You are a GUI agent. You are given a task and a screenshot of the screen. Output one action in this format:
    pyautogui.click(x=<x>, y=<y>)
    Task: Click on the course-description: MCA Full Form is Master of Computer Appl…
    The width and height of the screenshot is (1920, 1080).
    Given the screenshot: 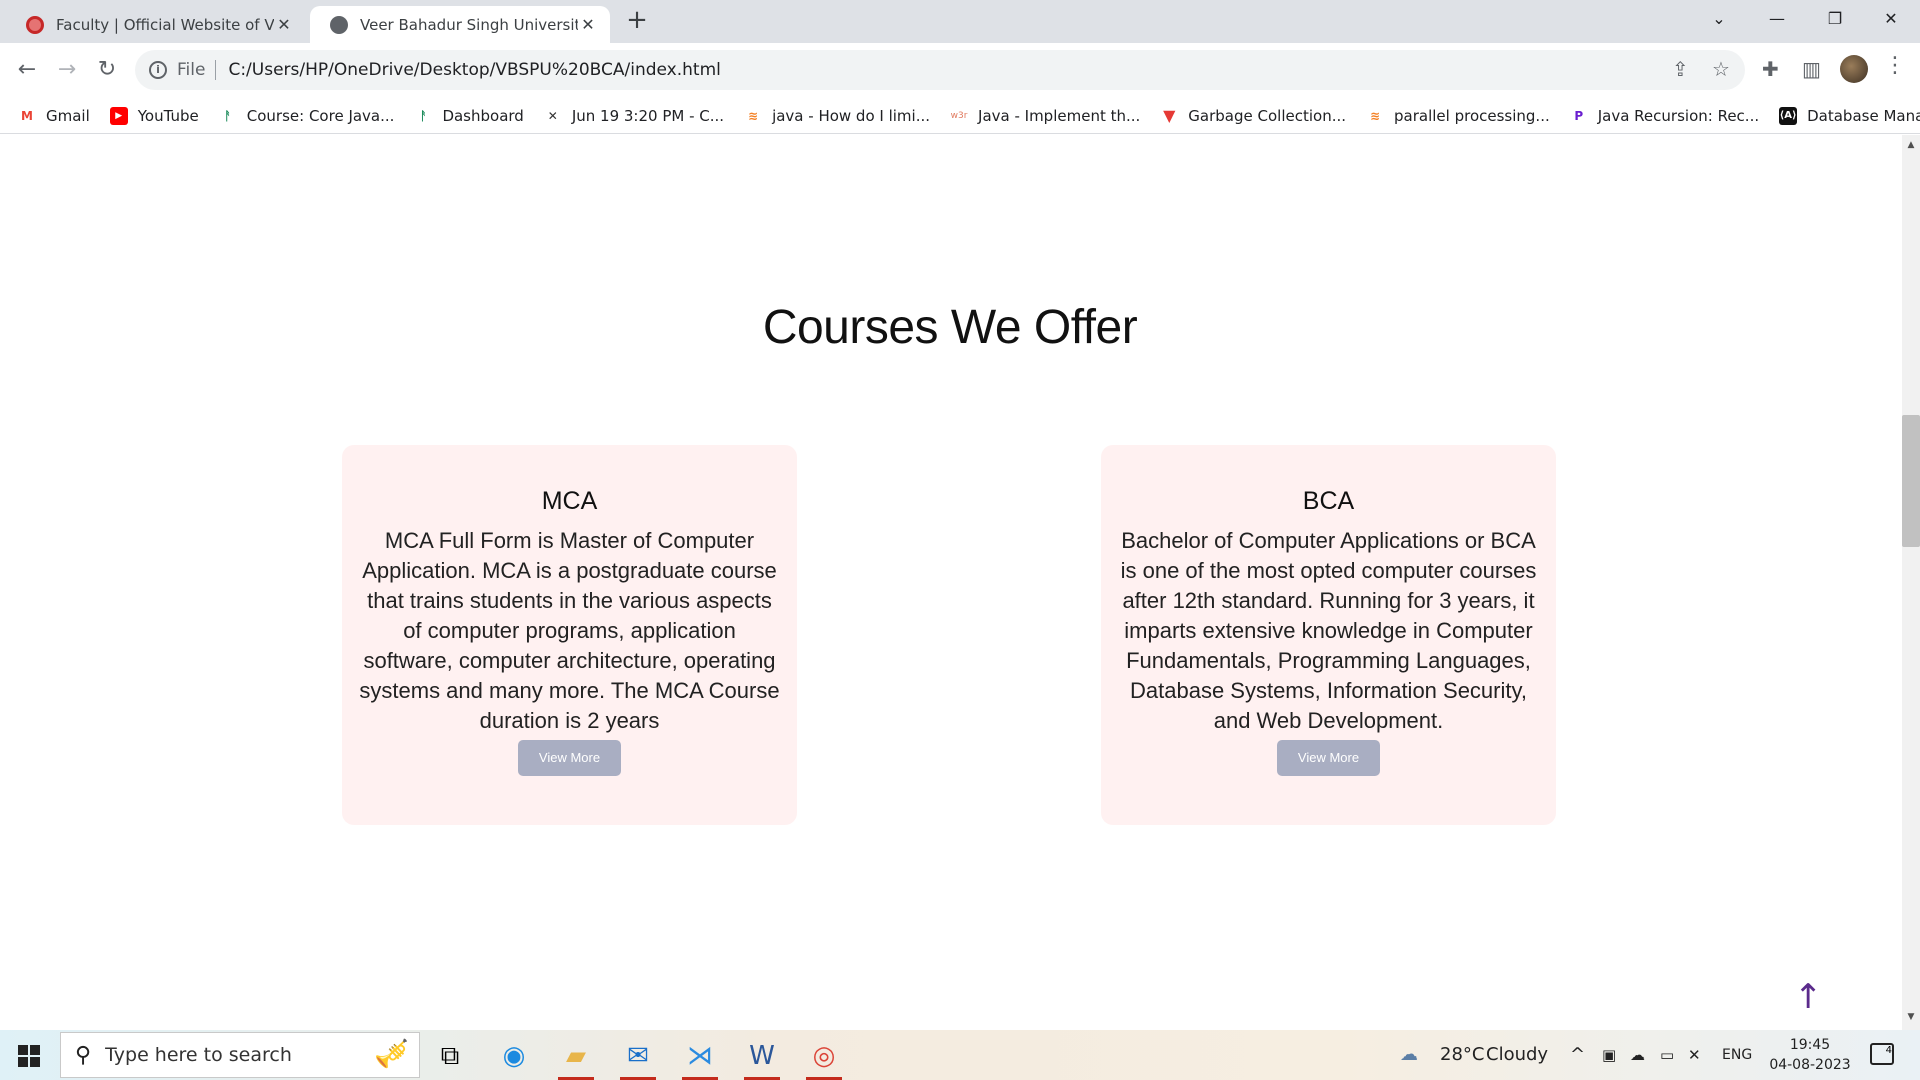 What is the action you would take?
    pyautogui.click(x=569, y=630)
    